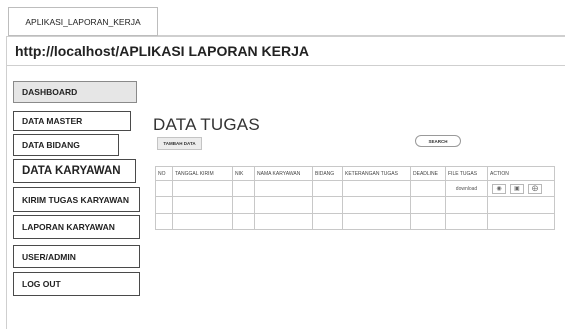 This screenshot has width=565, height=329. Describe the element at coordinates (164, 173) in the screenshot. I see `column-header-no: NO` at that location.